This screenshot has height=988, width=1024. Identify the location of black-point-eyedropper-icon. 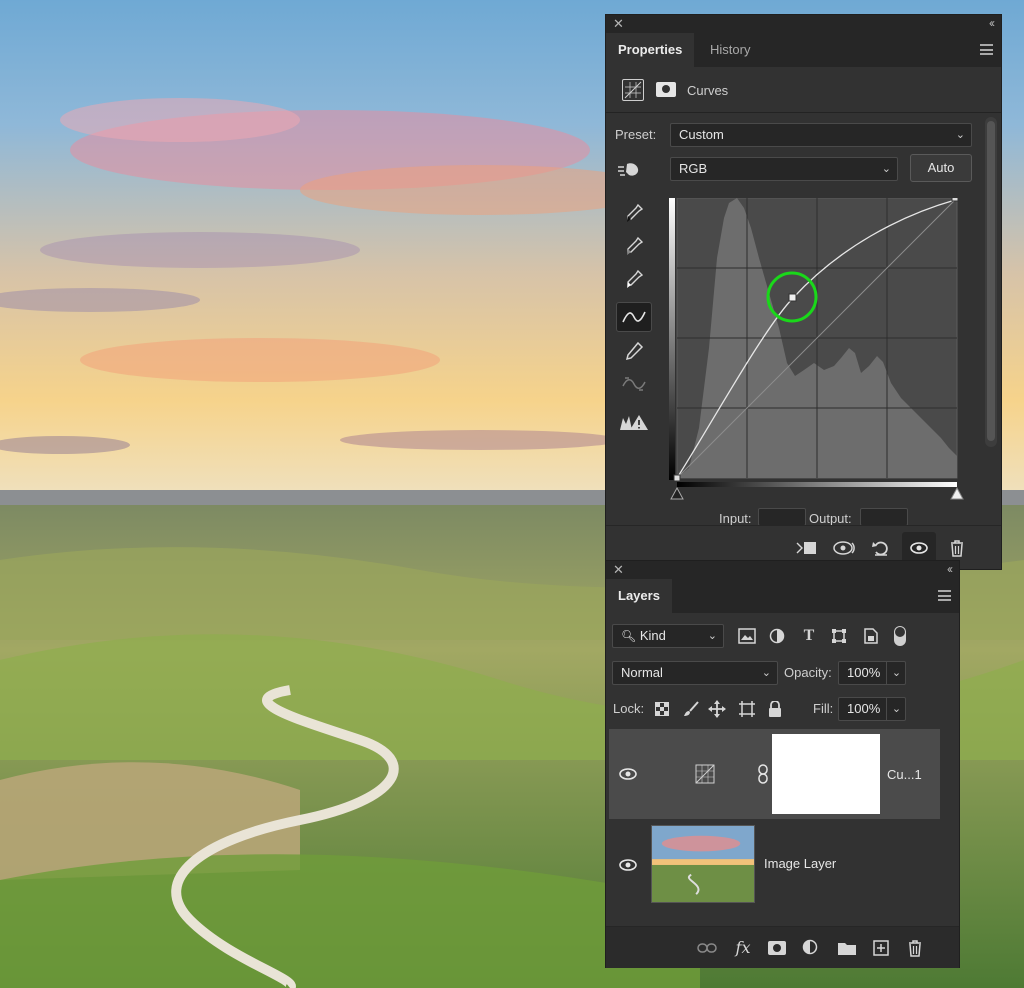
(634, 213).